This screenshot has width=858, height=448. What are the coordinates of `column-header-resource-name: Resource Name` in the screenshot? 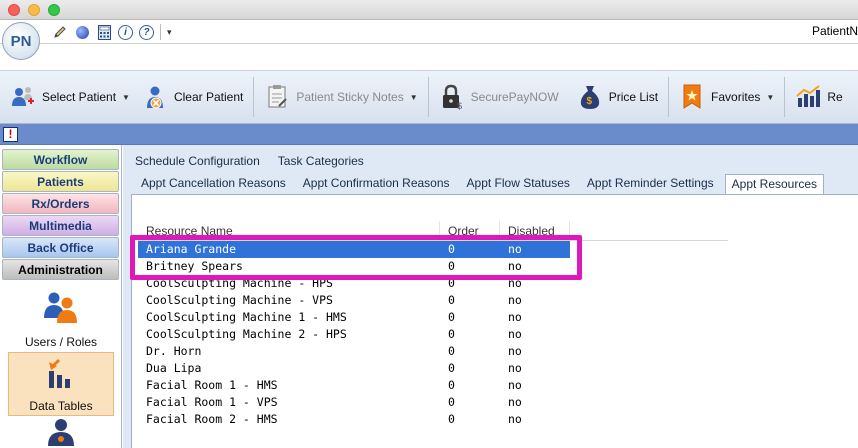 It's located at (289, 230).